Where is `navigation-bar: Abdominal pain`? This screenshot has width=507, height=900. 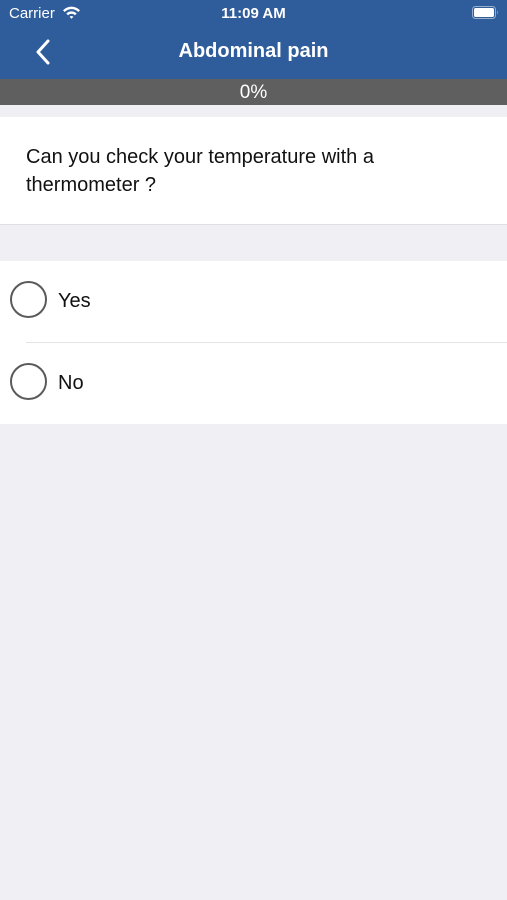 navigation-bar: Abdominal pain is located at coordinates (253, 53).